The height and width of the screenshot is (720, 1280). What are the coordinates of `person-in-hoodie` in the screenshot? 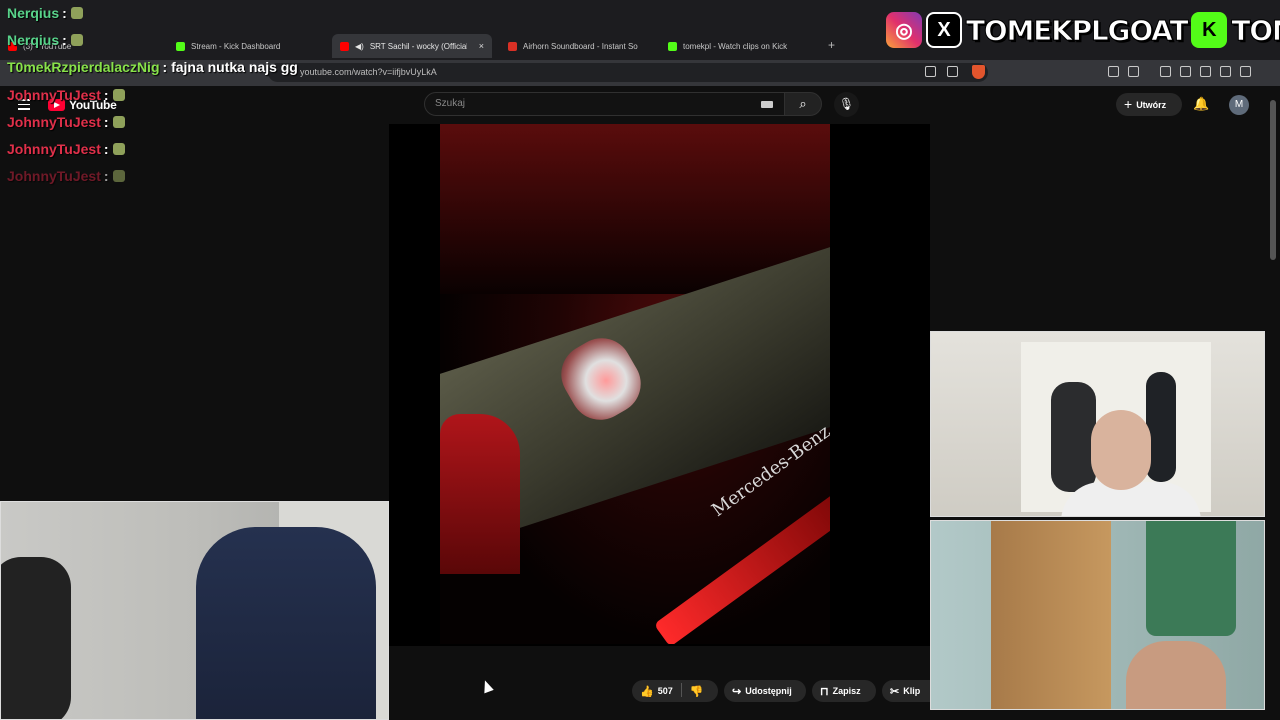 It's located at (286, 623).